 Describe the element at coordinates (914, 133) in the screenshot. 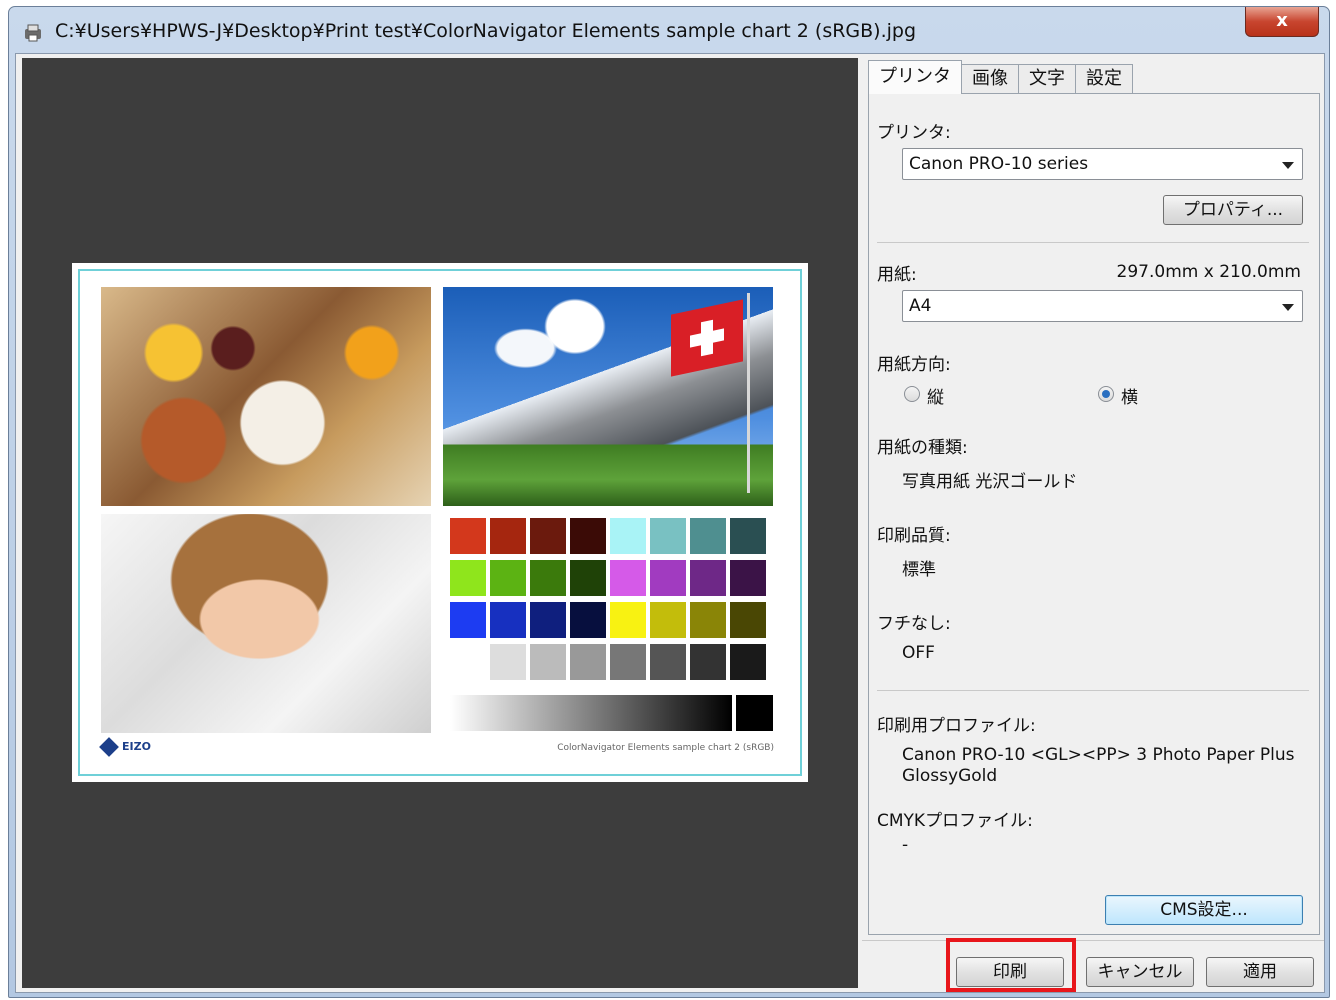

I see `printer-label: プリンタ:` at that location.